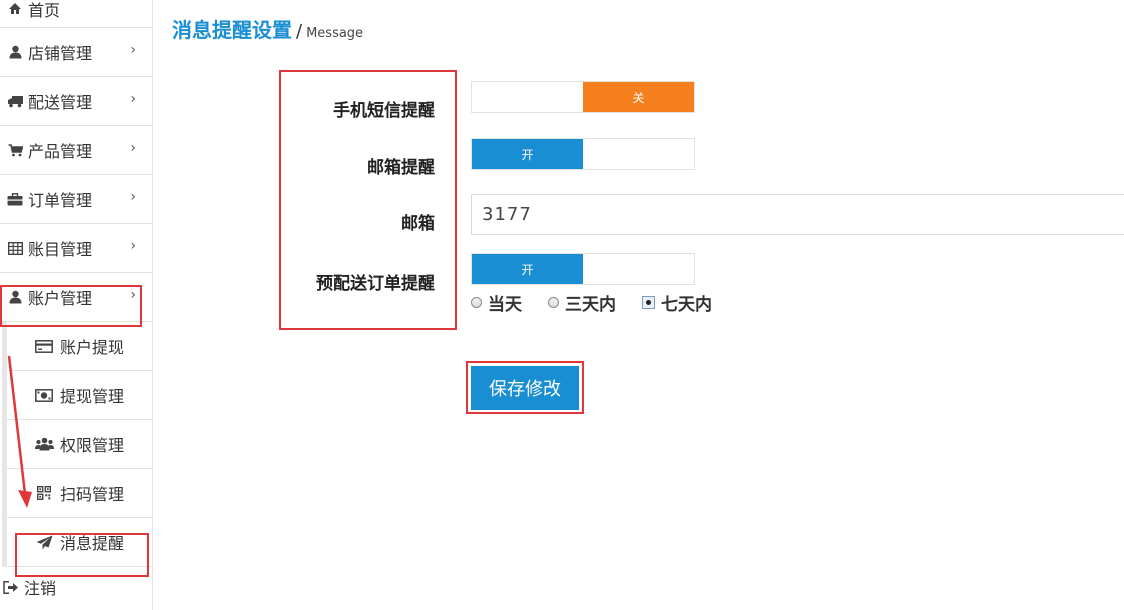 Image resolution: width=1124 pixels, height=610 pixels. I want to click on radio-today: 当天, so click(496, 302).